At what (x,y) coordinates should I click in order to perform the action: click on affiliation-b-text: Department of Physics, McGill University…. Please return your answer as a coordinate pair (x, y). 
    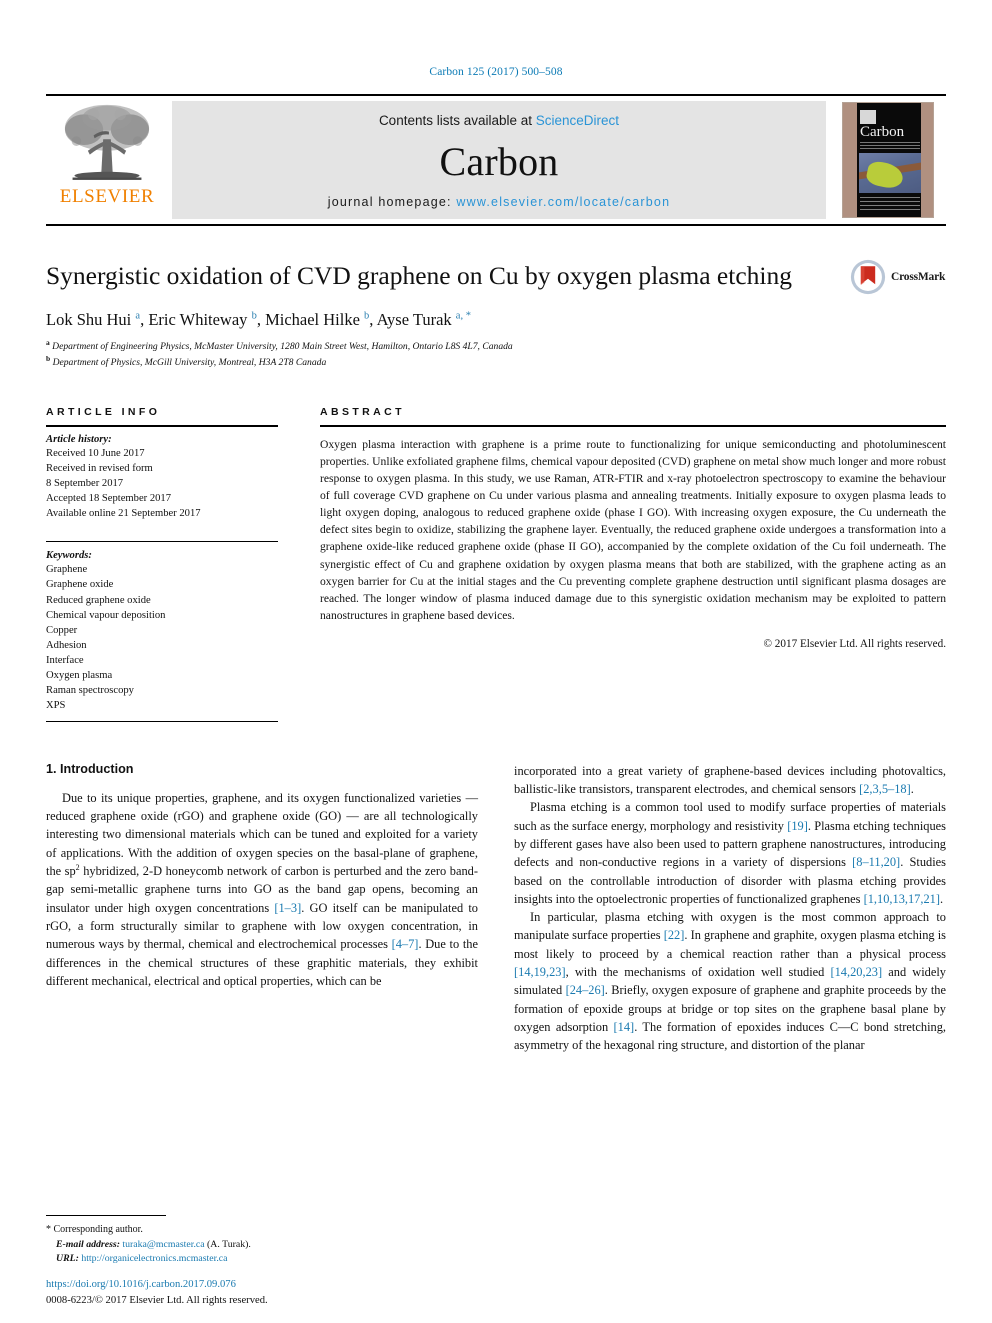
    Looking at the image, I should click on (189, 363).